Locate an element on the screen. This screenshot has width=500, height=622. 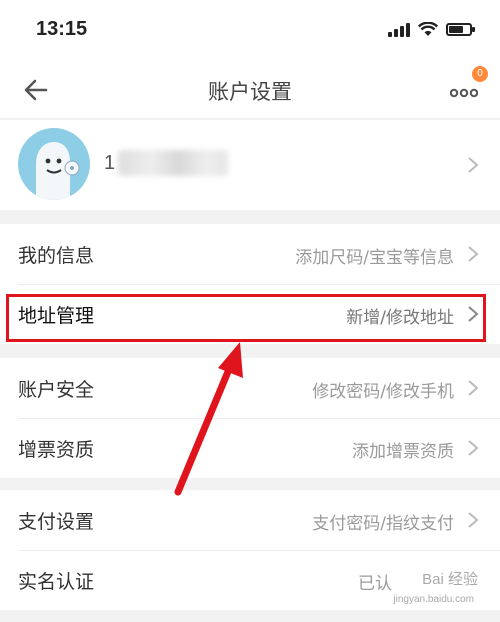
signal-icon is located at coordinates (399, 29).